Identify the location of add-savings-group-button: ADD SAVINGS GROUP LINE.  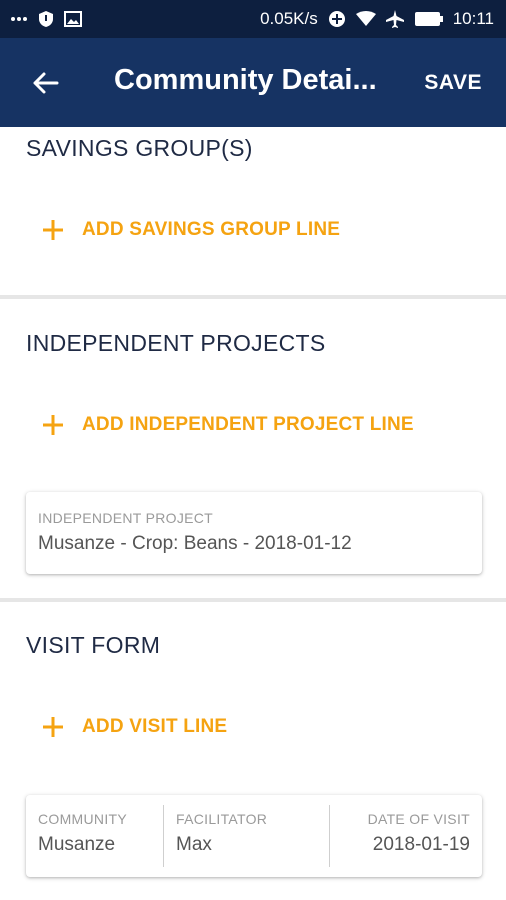
(190, 230).